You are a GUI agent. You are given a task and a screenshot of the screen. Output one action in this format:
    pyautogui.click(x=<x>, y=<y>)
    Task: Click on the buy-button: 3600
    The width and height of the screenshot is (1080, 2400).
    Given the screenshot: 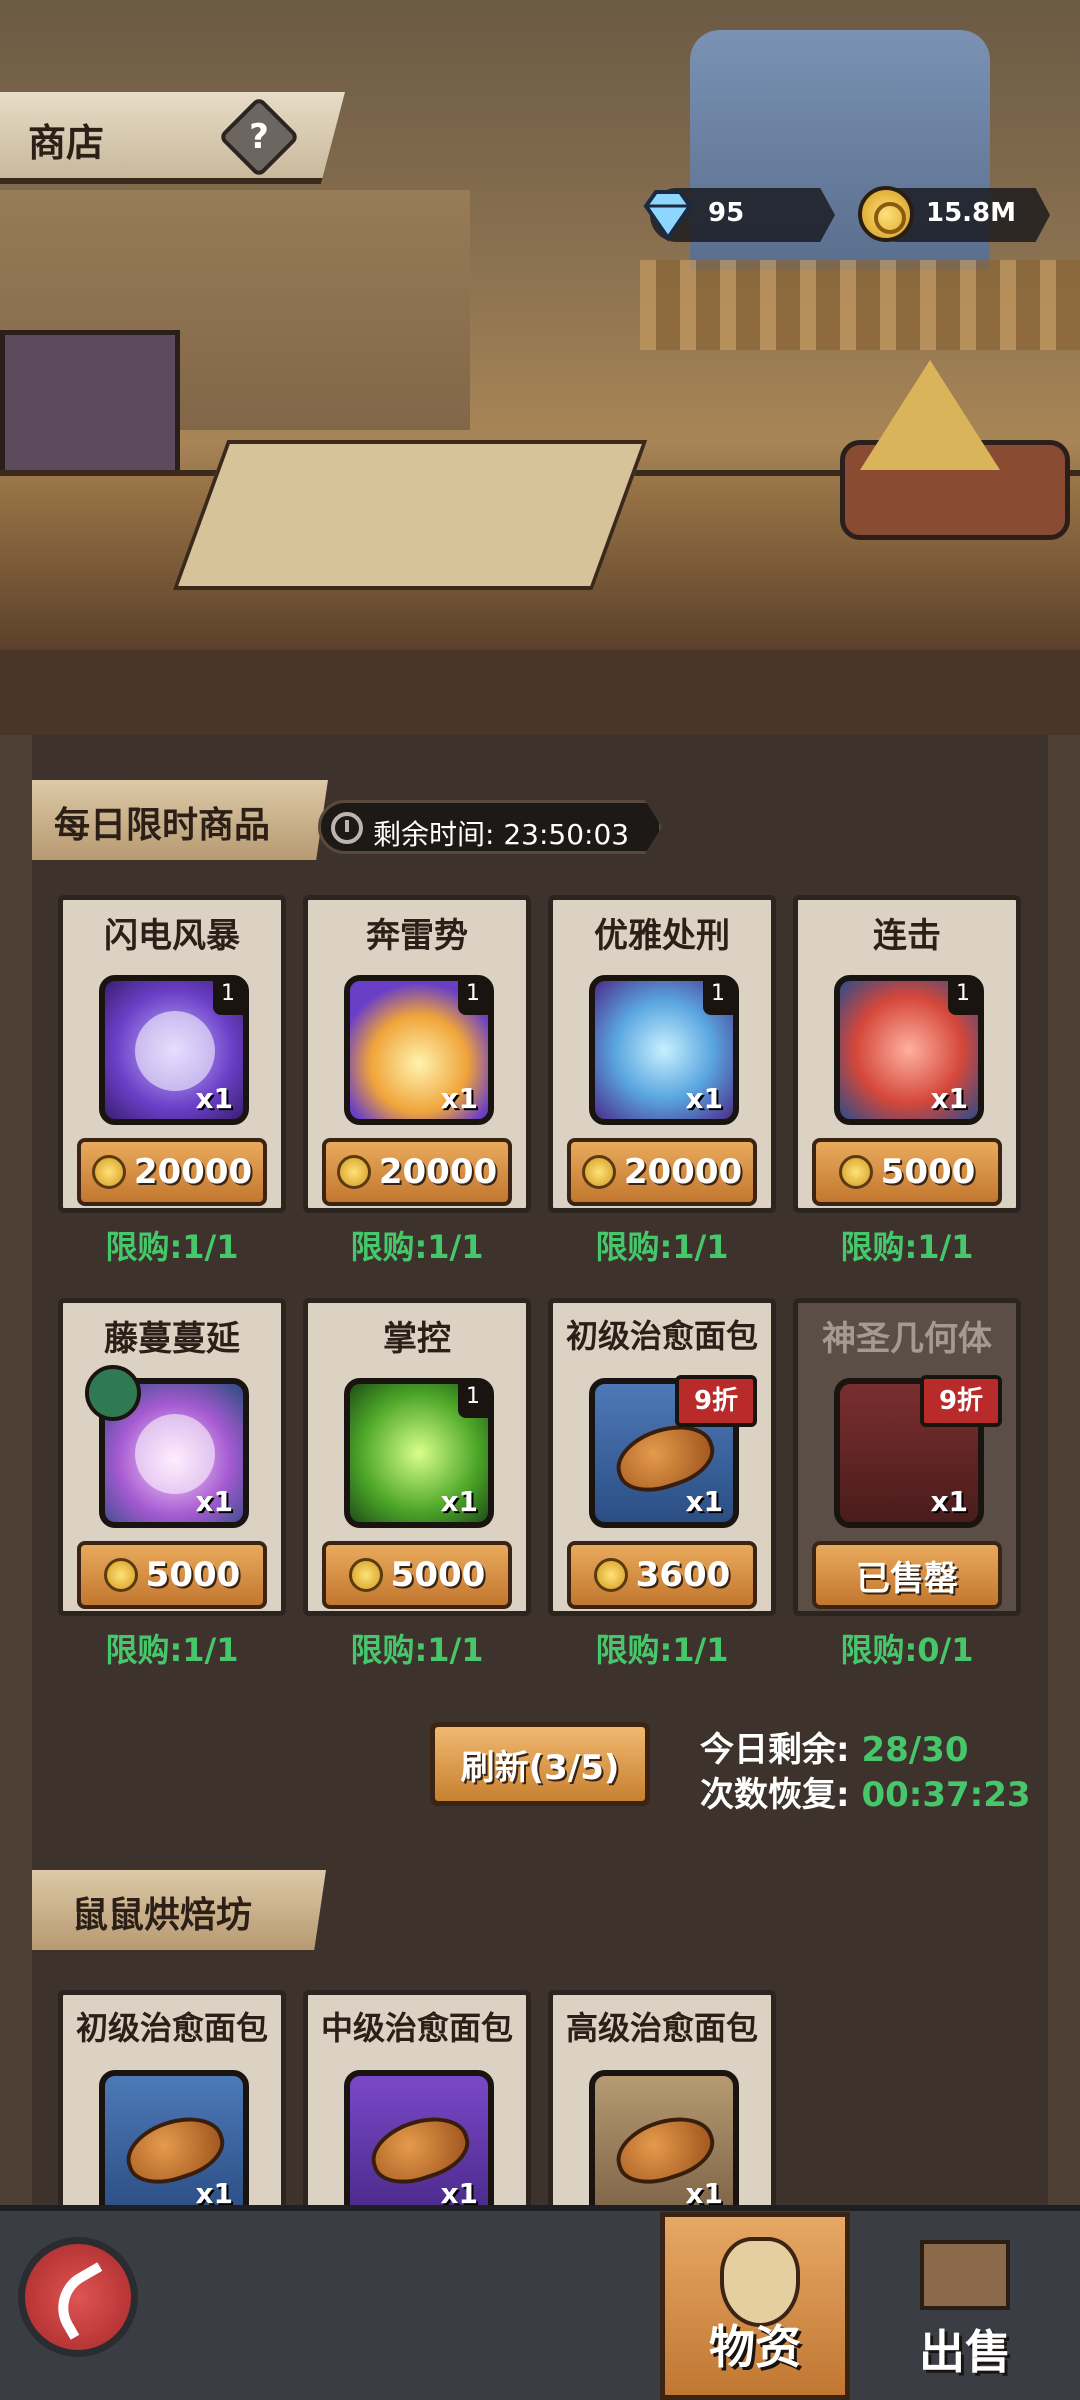 What is the action you would take?
    pyautogui.click(x=662, y=1575)
    